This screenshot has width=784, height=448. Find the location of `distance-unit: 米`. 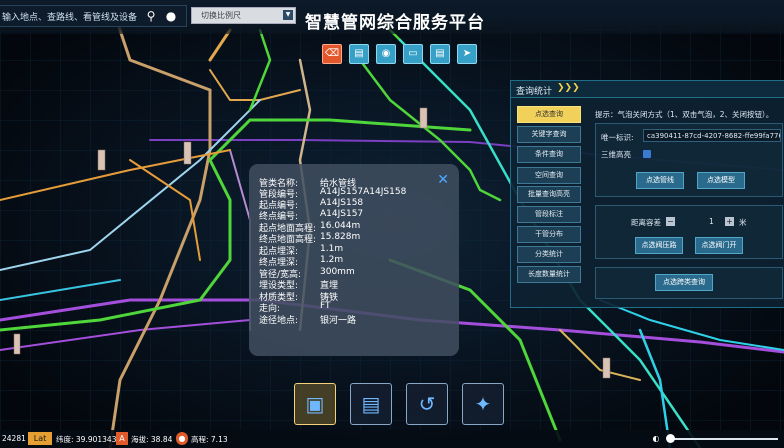

distance-unit: 米 is located at coordinates (743, 222).